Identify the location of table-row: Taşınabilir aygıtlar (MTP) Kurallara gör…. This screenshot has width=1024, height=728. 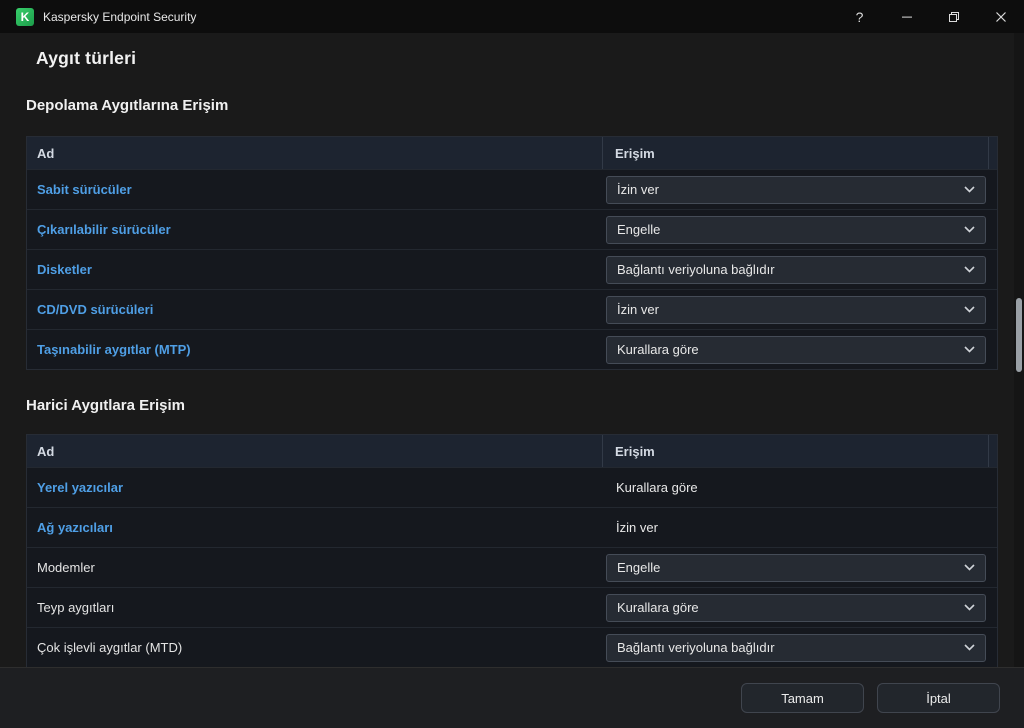
(512, 349).